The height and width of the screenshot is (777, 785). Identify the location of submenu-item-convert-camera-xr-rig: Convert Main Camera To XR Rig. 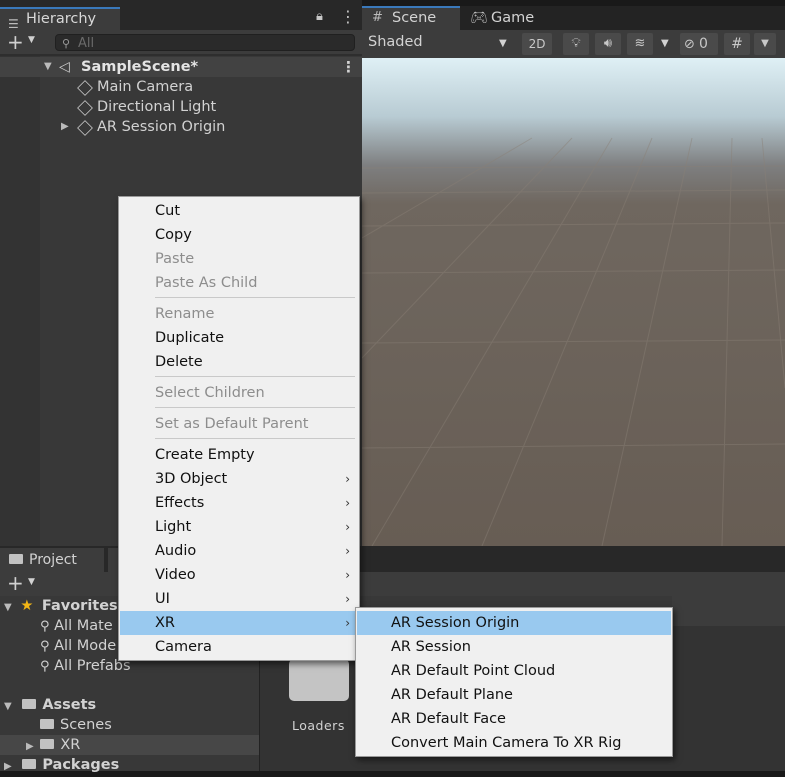
(514, 743).